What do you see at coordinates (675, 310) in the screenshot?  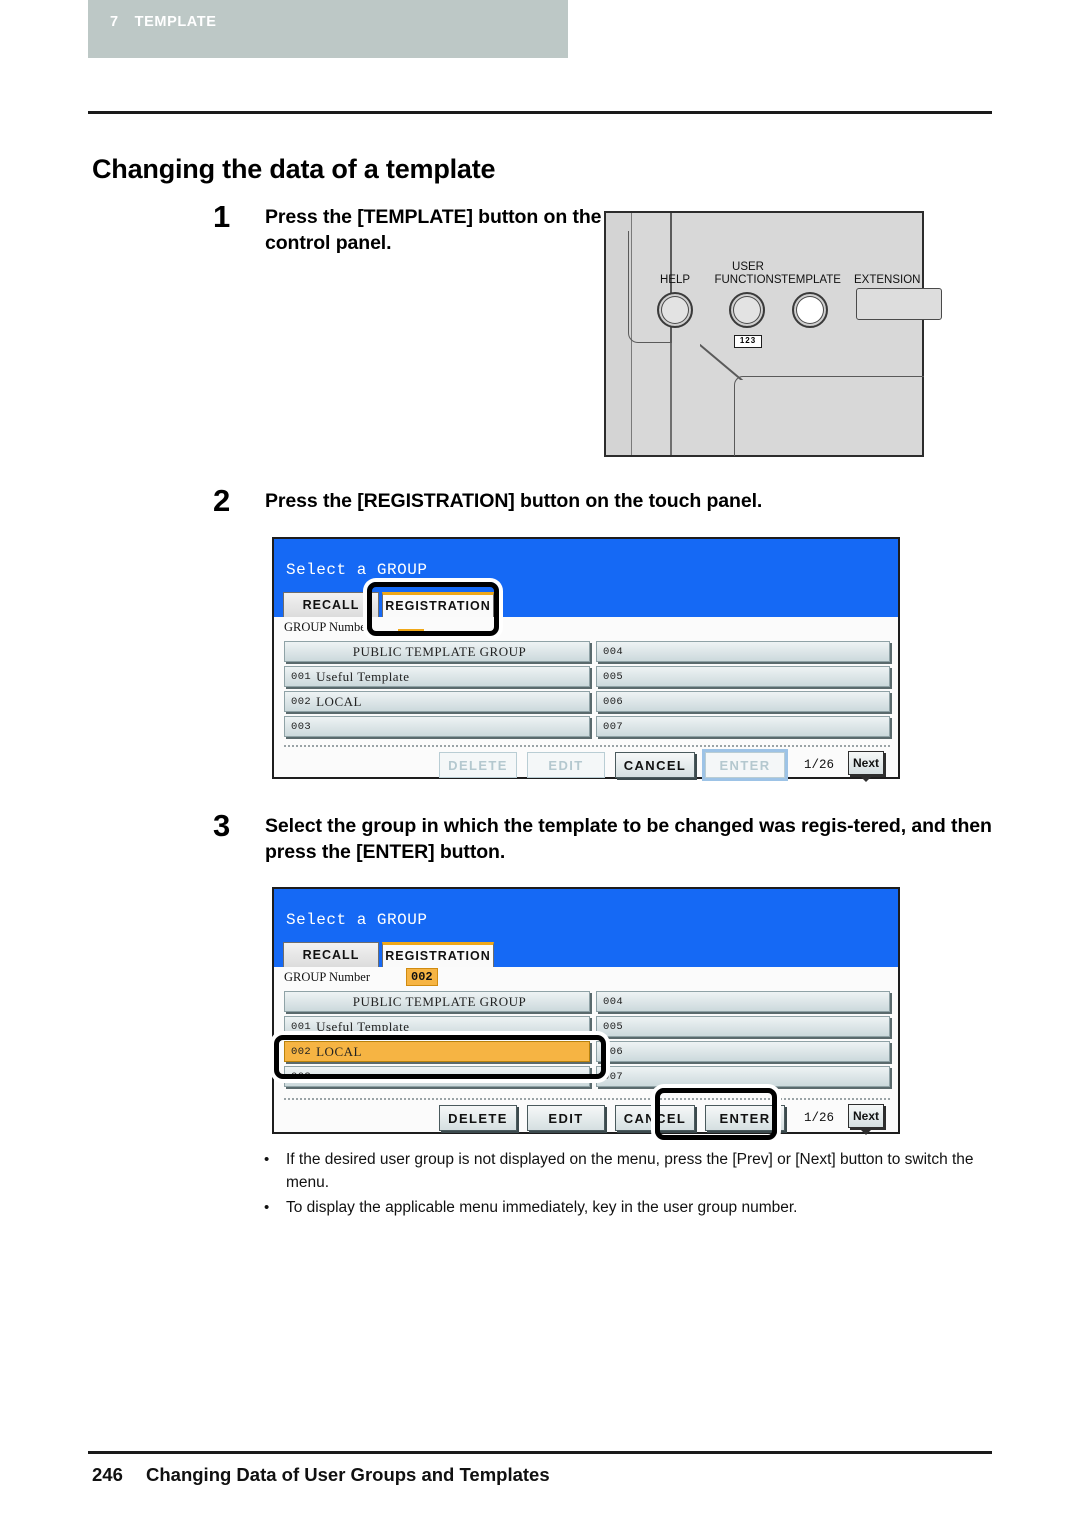 I see `help-button-icon` at bounding box center [675, 310].